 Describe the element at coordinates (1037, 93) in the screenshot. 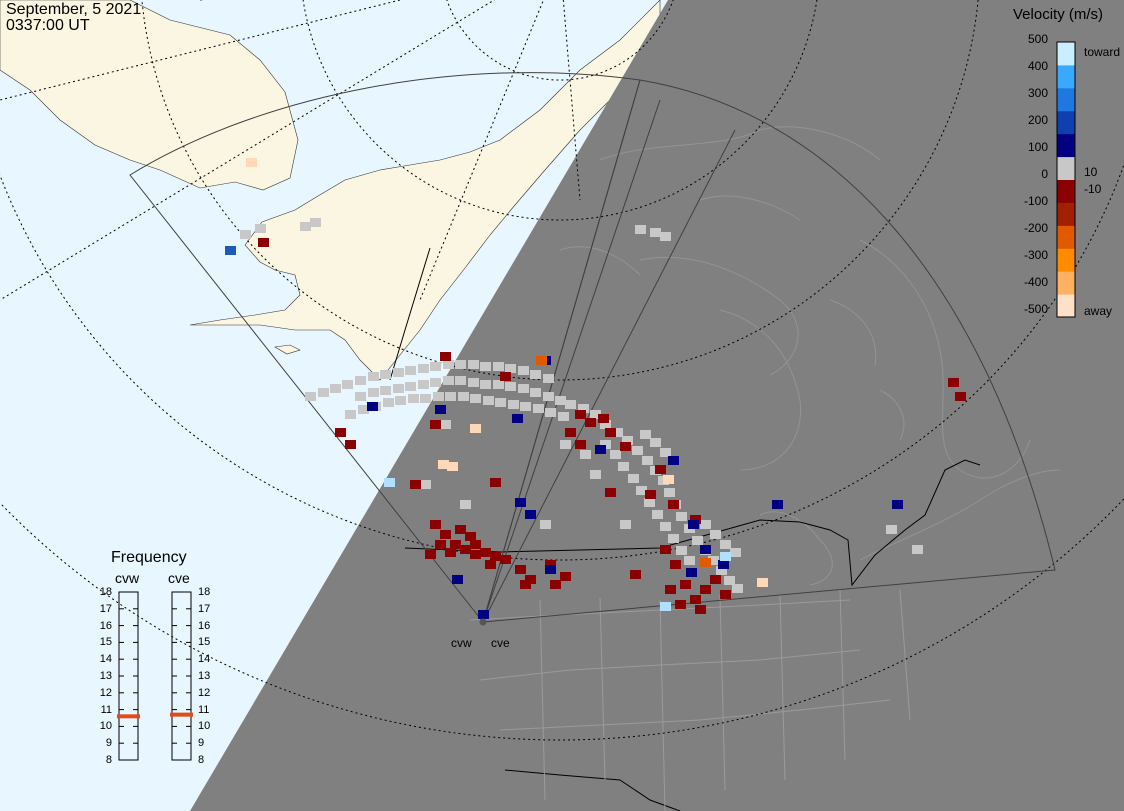

I see `colorbar-tick-label: 300` at that location.